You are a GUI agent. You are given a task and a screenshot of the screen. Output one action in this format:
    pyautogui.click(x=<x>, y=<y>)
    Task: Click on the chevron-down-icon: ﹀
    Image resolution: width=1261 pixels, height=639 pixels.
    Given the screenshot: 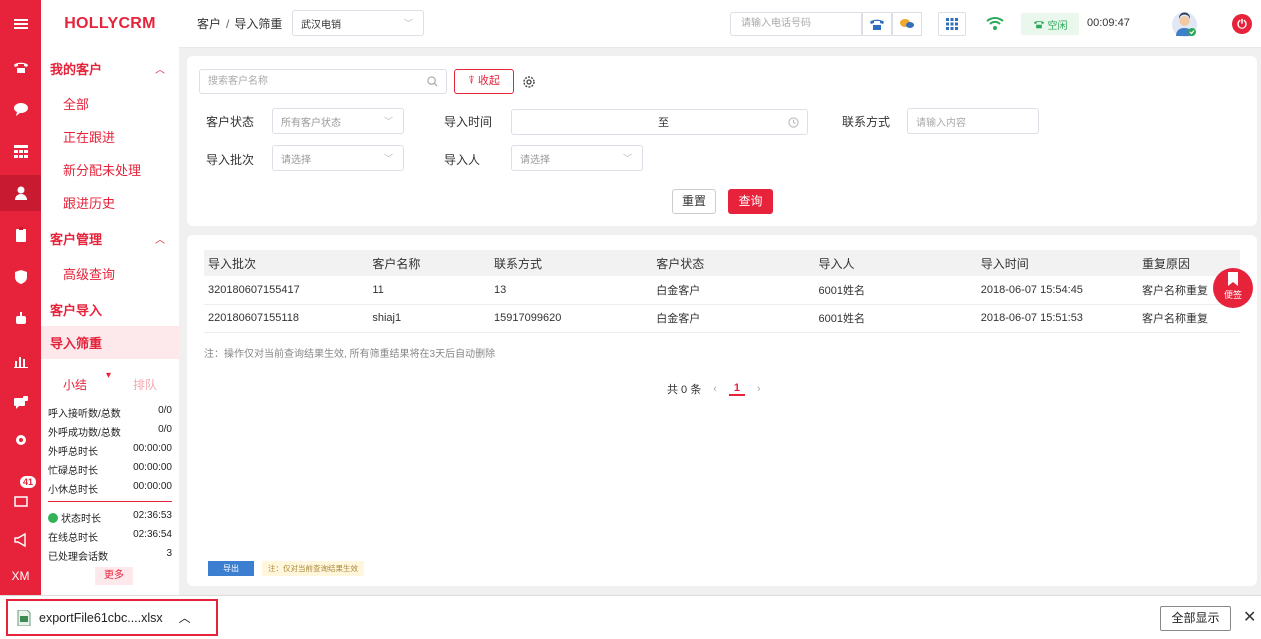 What is the action you would take?
    pyautogui.click(x=388, y=121)
    